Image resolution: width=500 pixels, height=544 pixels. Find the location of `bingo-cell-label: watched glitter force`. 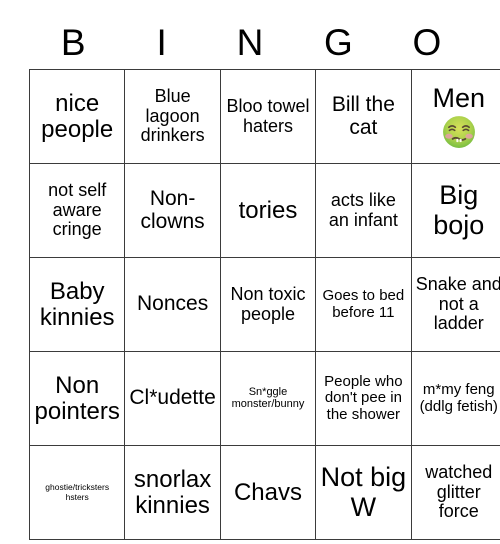

bingo-cell-label: watched glitter force is located at coordinates (459, 492).